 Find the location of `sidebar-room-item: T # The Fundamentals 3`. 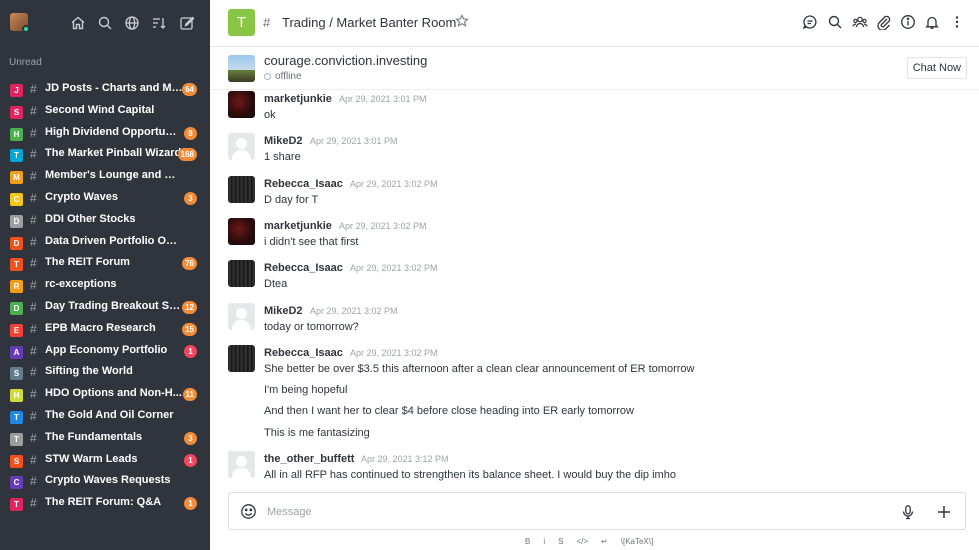

sidebar-room-item: T # The Fundamentals 3 is located at coordinates (105, 438).